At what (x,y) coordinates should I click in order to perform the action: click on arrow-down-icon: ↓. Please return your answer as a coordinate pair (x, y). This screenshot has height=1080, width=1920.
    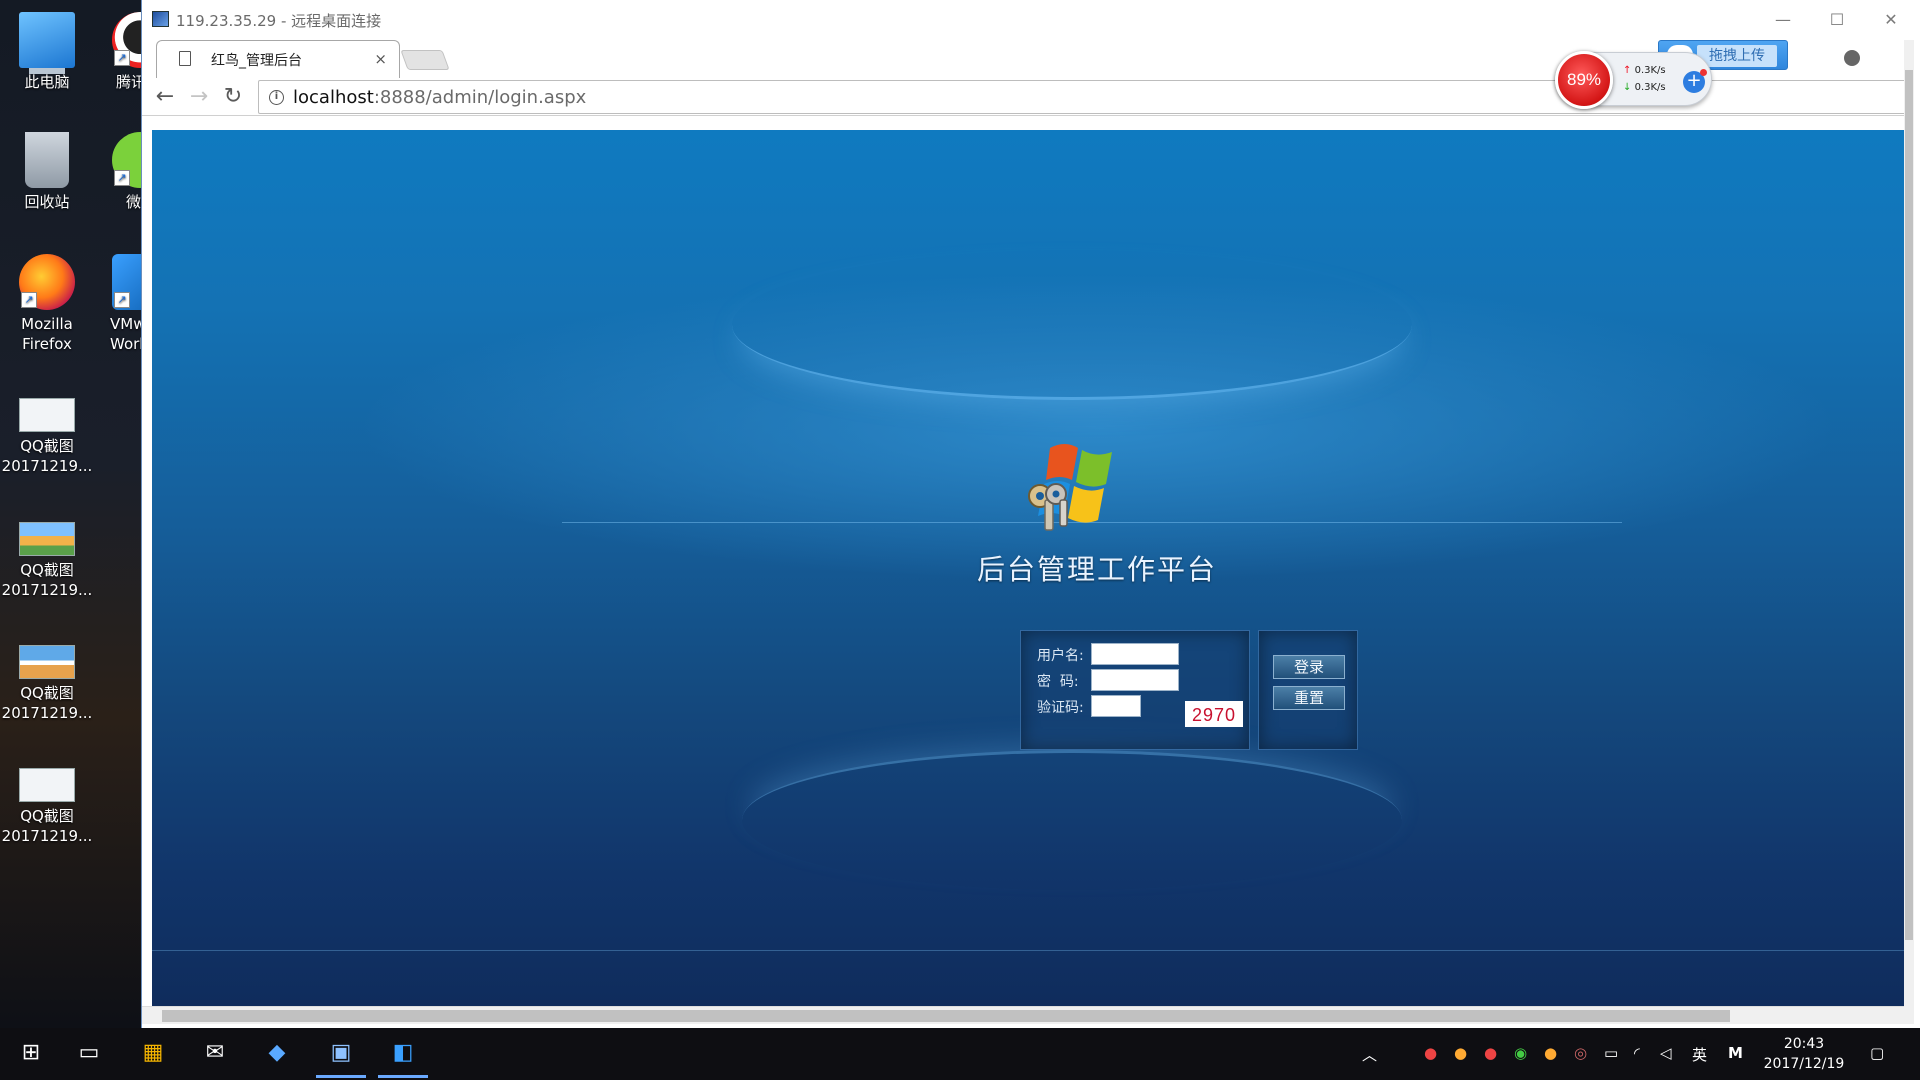
    Looking at the image, I should click on (1627, 87).